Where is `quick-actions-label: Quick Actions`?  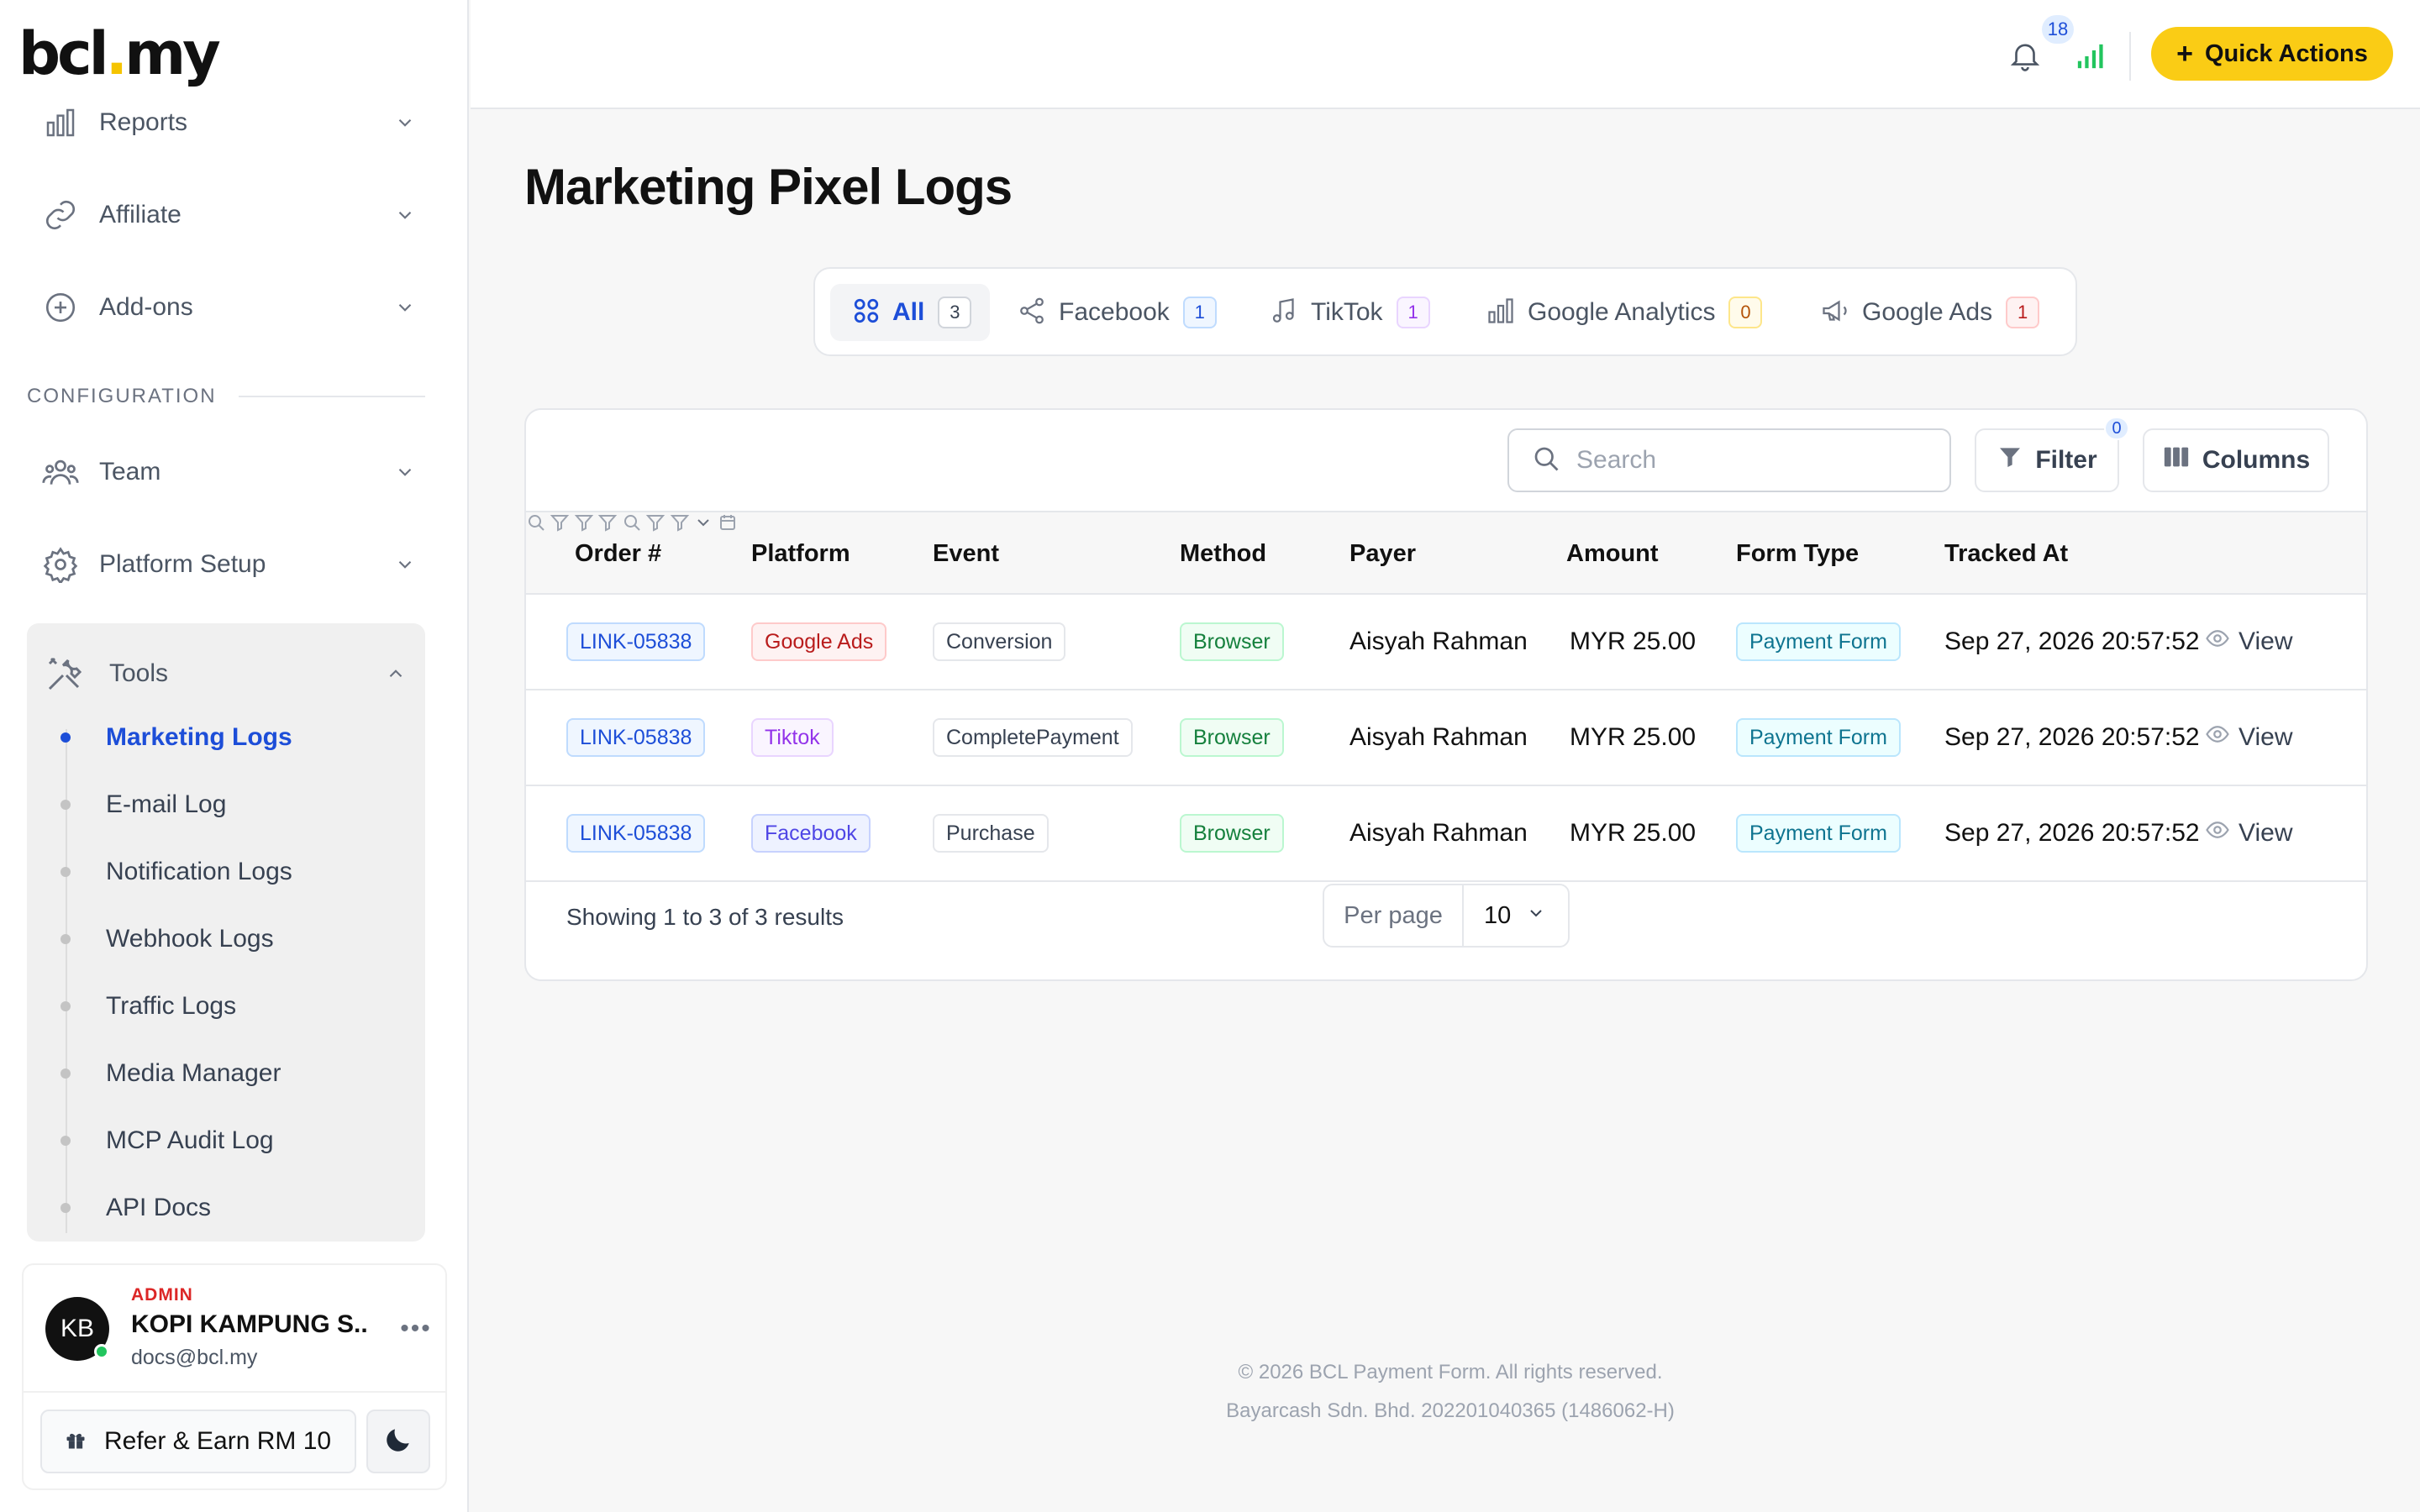
quick-actions-label: Quick Actions is located at coordinates (2286, 53).